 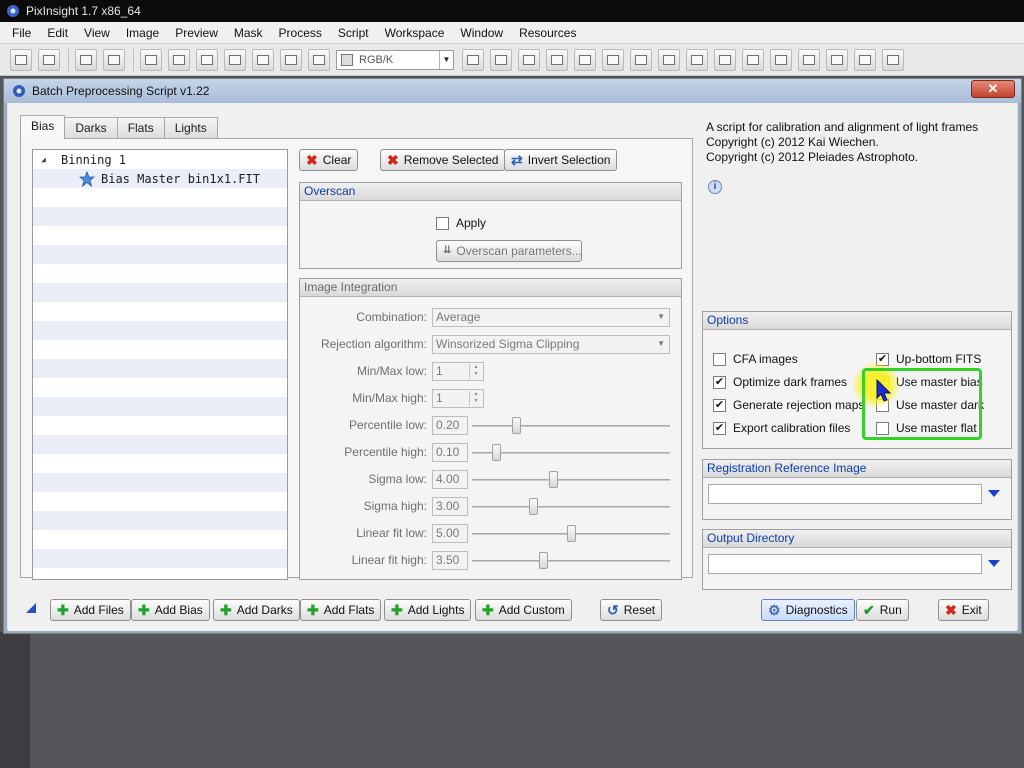 What do you see at coordinates (613, 59) in the screenshot?
I see `prev-icon` at bounding box center [613, 59].